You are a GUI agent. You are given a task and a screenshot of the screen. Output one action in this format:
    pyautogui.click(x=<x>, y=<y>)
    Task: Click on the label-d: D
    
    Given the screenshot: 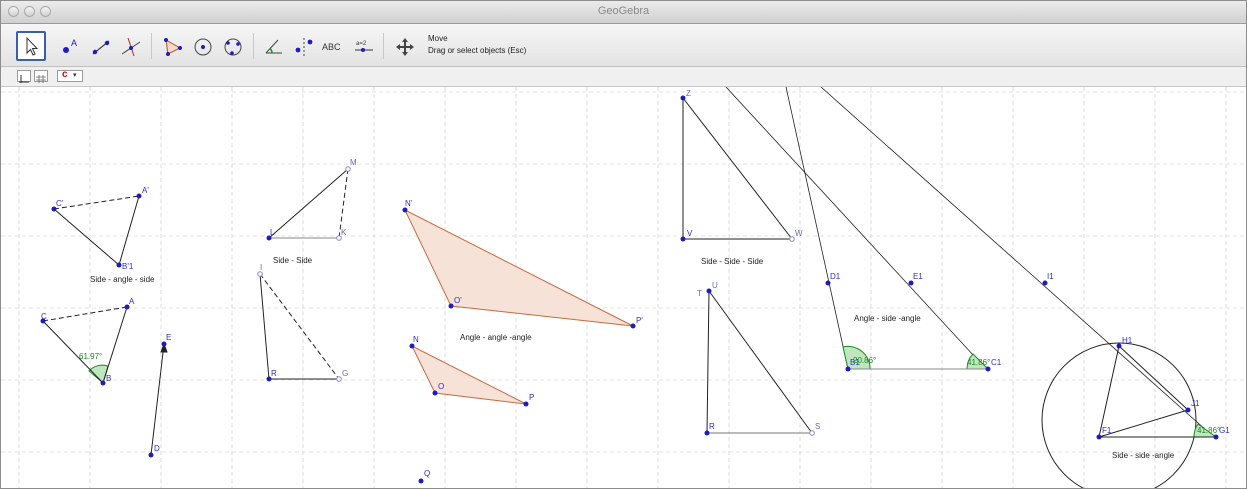 What is the action you would take?
    pyautogui.click(x=157, y=448)
    